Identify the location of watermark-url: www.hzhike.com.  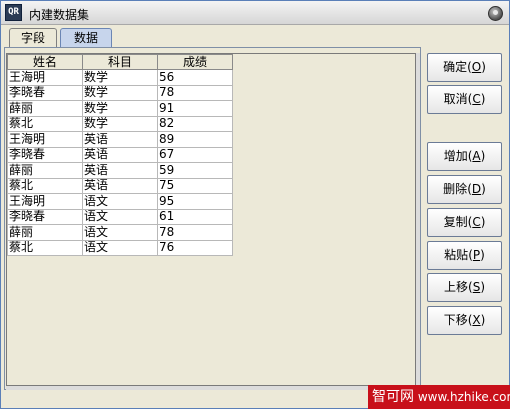
(463, 397).